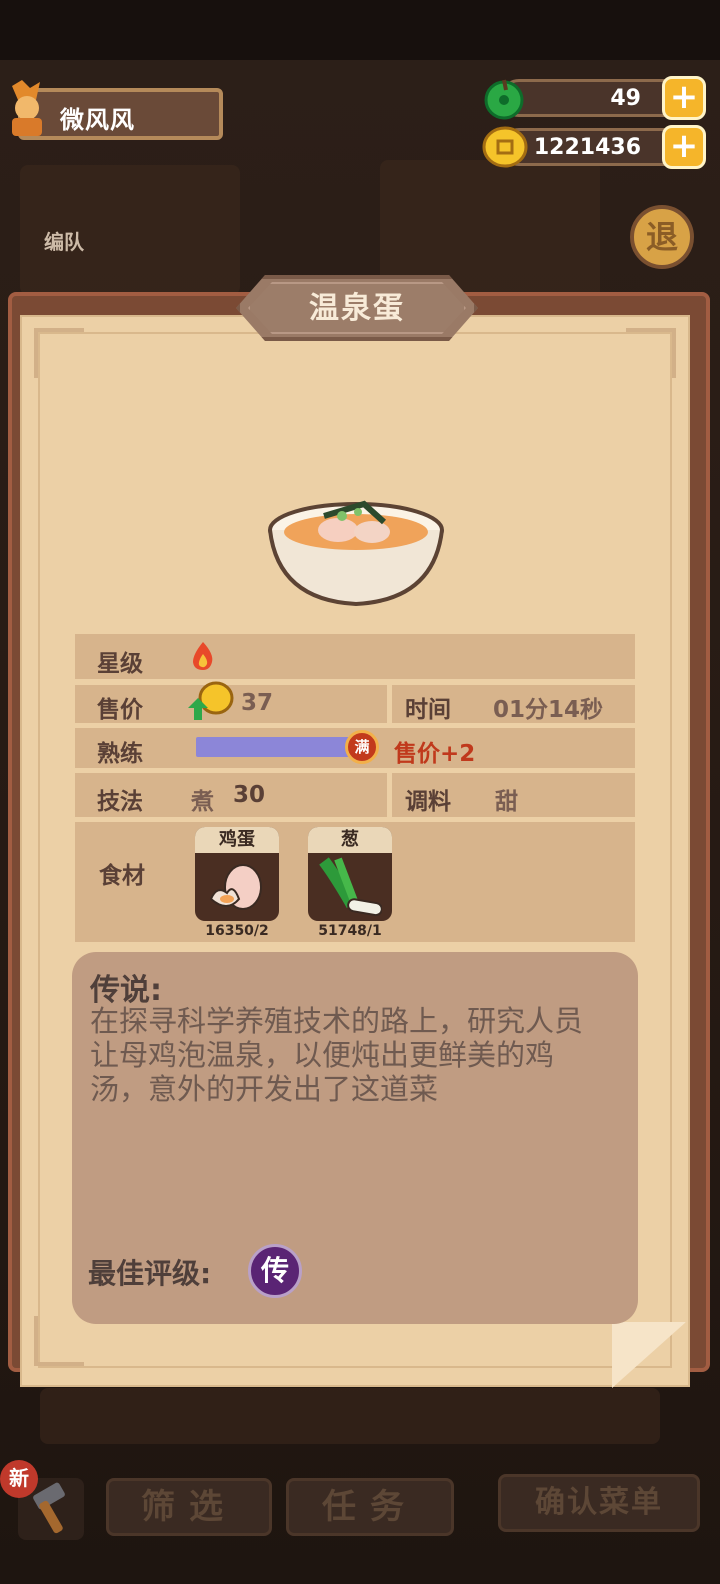  I want to click on technique-label: 技法, so click(120, 802).